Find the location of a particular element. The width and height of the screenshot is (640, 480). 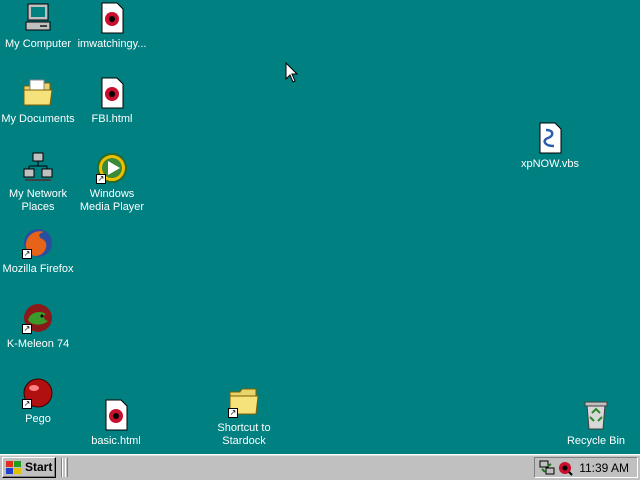

mouse-cursor-icon is located at coordinates (292, 72).